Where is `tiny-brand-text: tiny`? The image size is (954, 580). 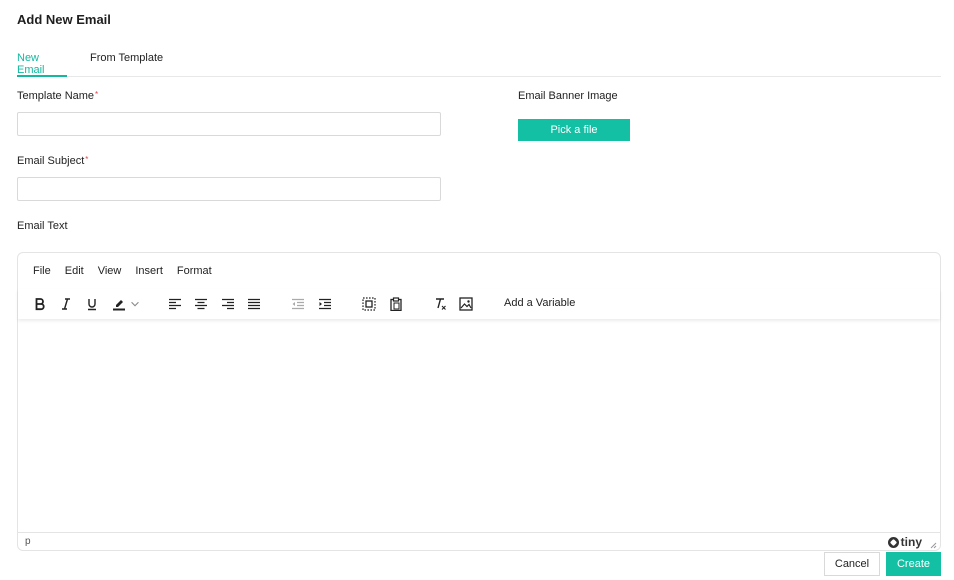
tiny-brand-text: tiny is located at coordinates (911, 542).